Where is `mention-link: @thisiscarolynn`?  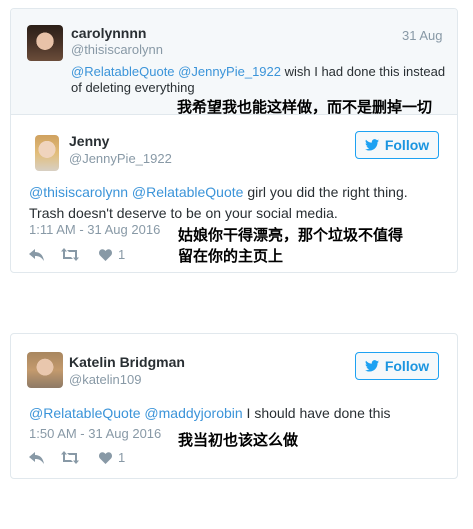
mention-link: @thisiscarolynn is located at coordinates (78, 192).